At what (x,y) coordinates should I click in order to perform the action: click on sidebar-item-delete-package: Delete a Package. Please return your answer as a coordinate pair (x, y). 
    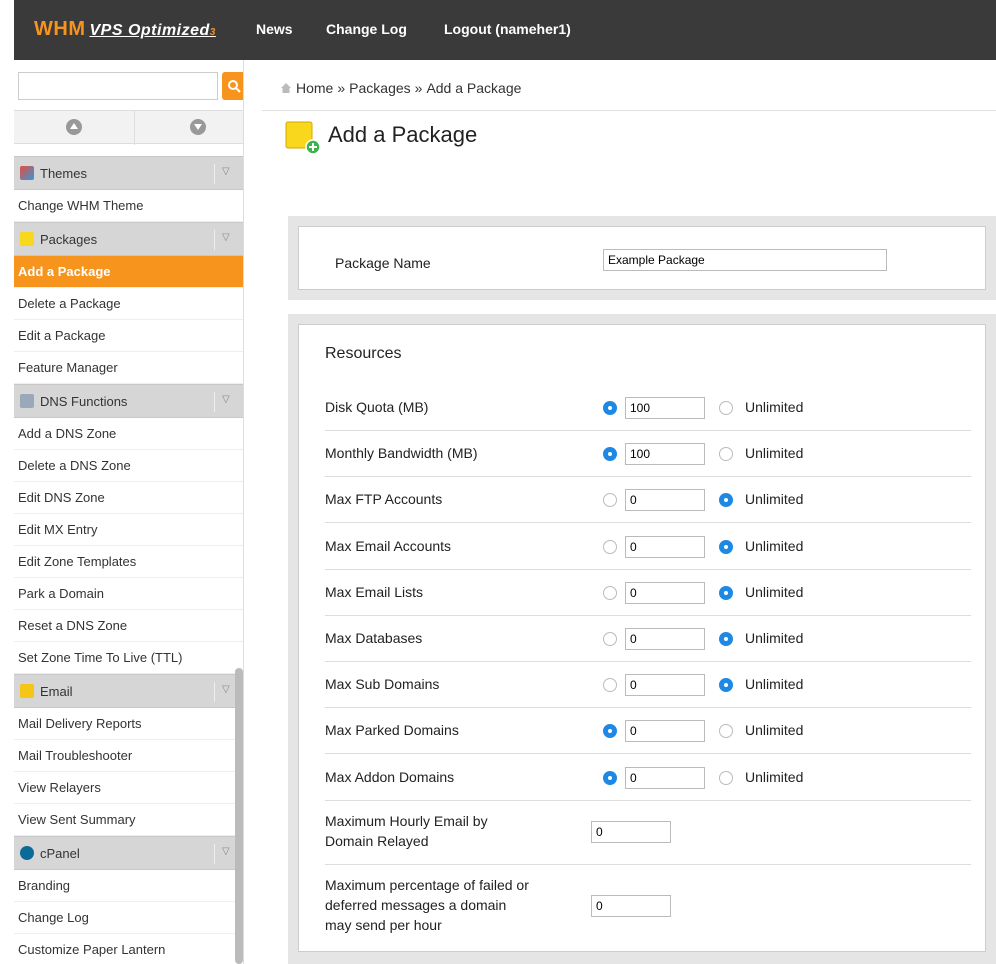
    Looking at the image, I should click on (128, 304).